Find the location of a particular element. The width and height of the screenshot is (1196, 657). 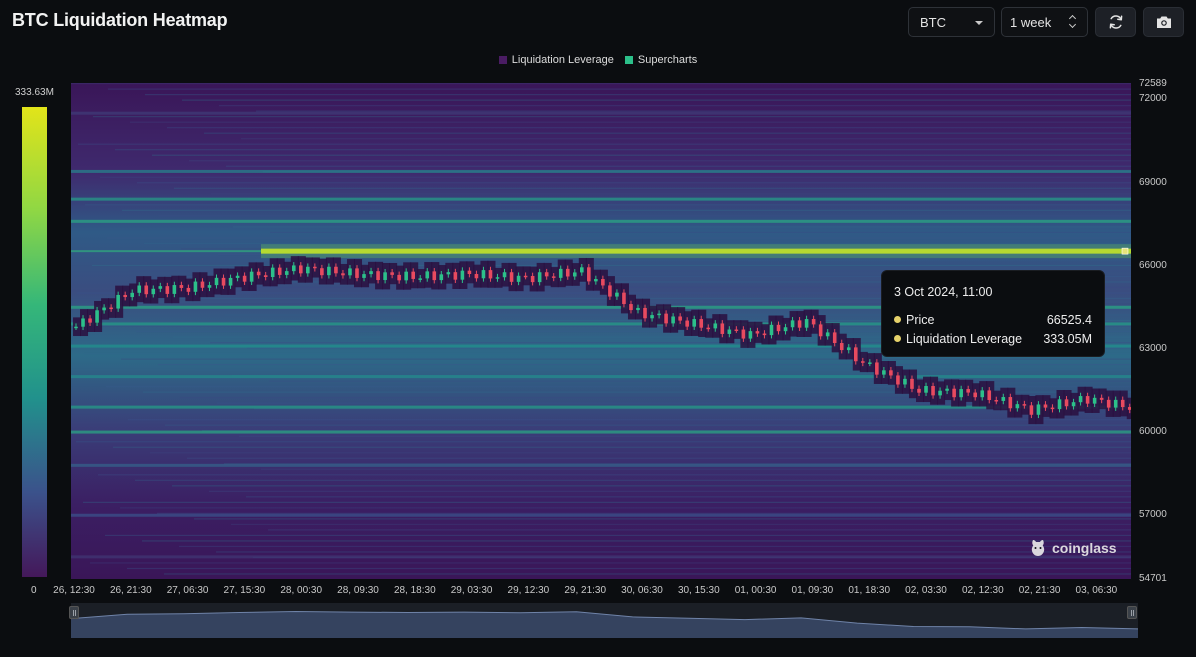

coin-select: BTC is located at coordinates (951, 22).